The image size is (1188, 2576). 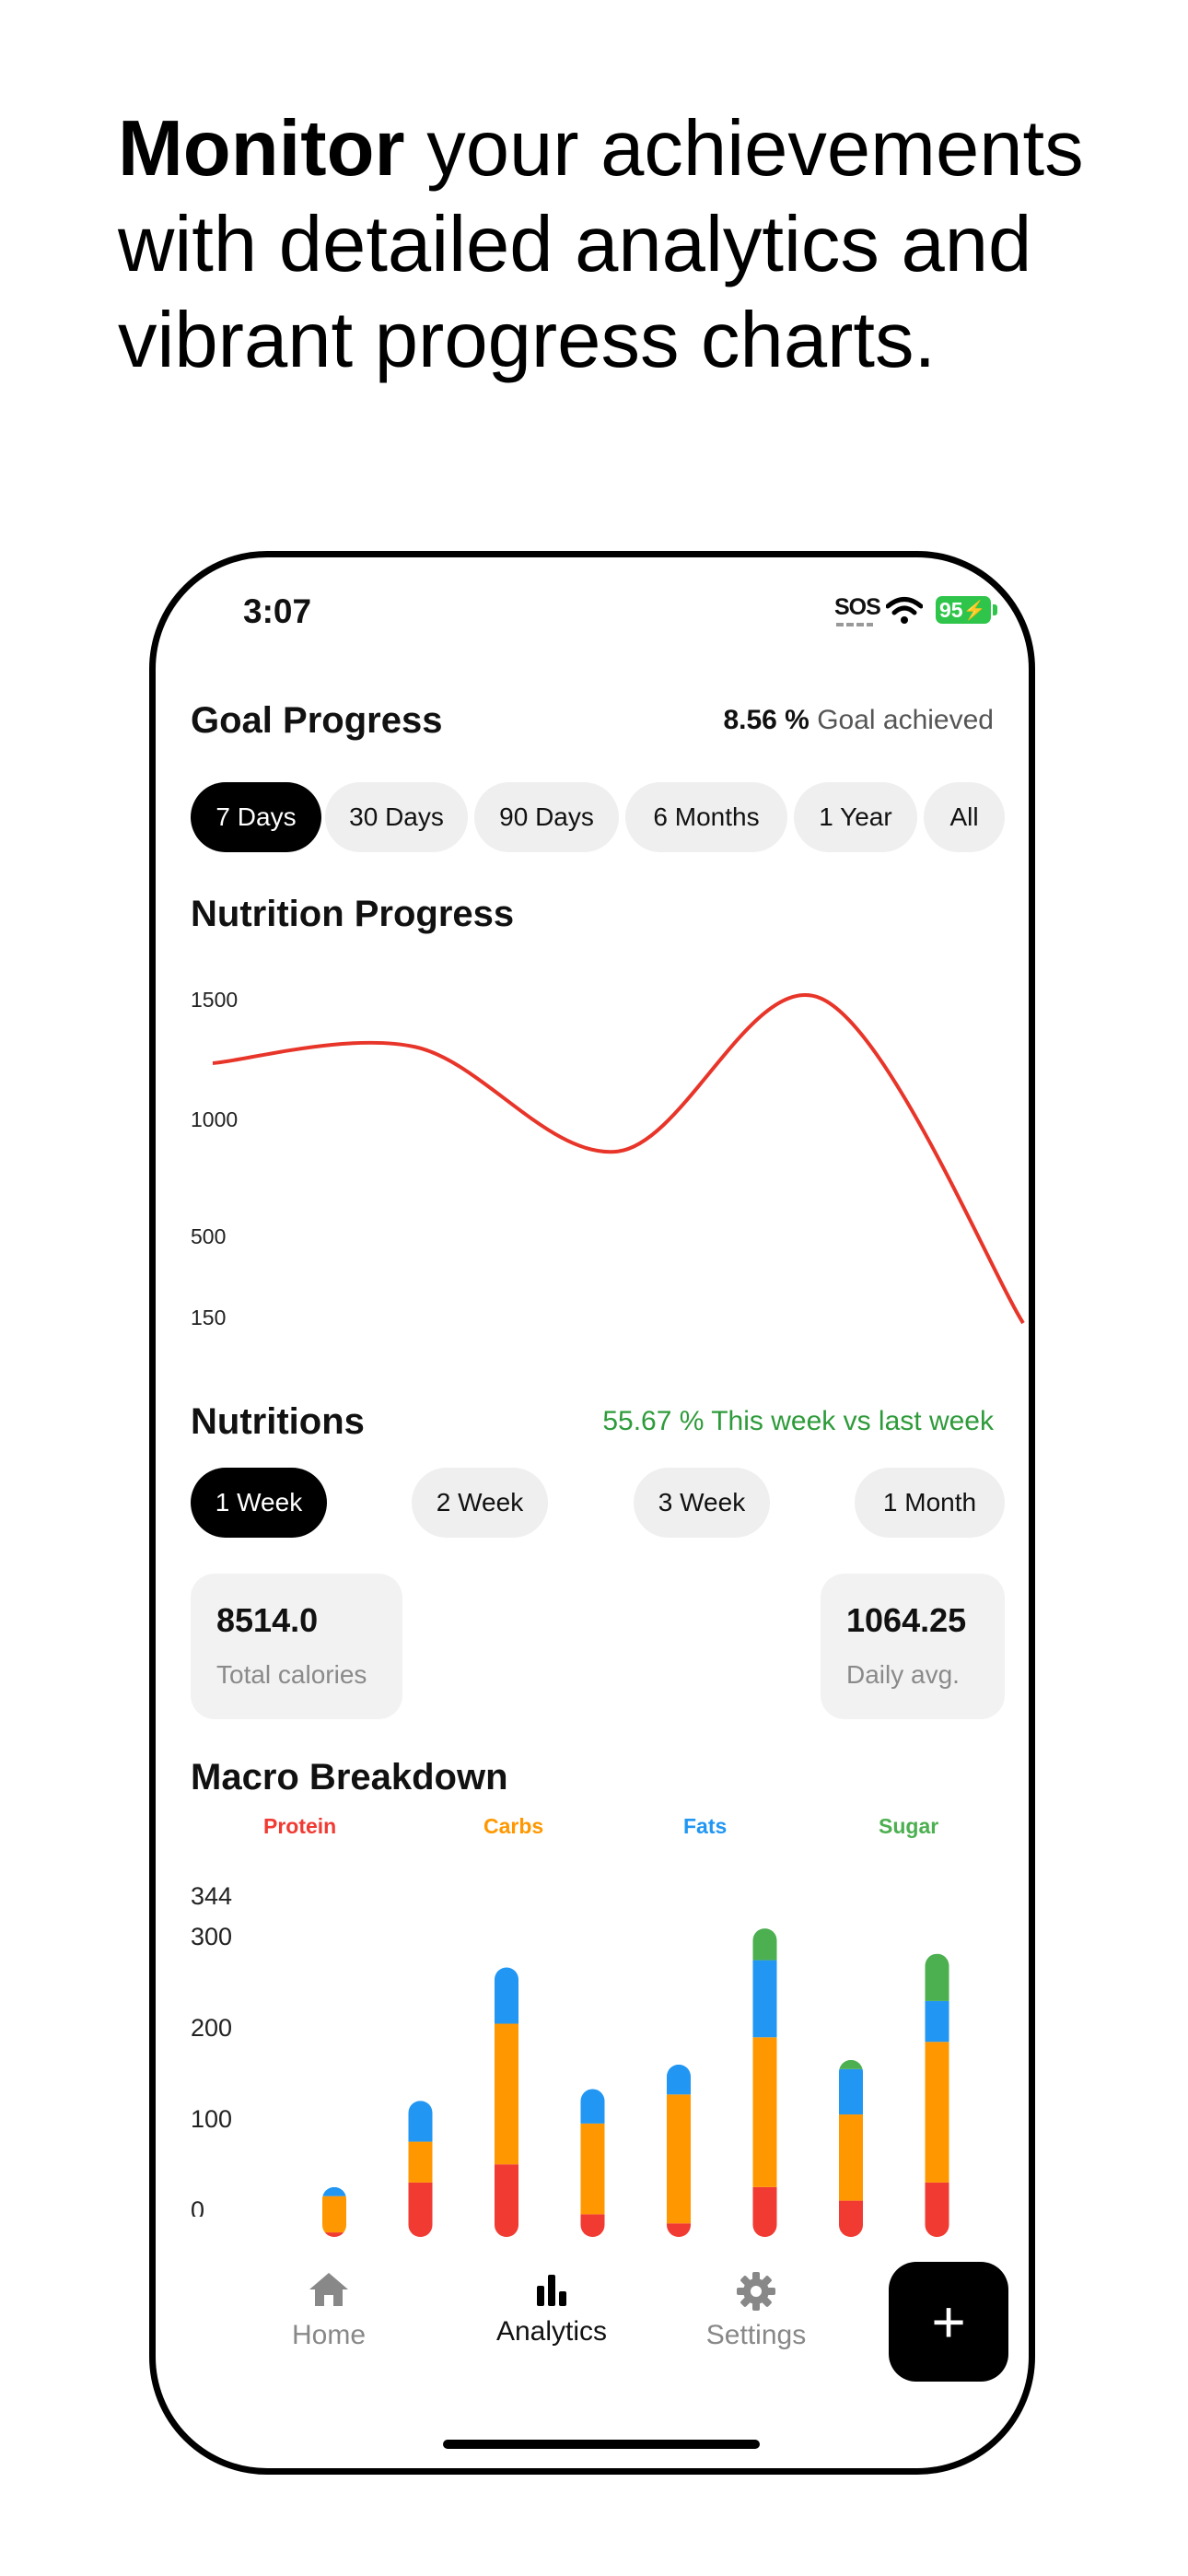 What do you see at coordinates (756, 2291) in the screenshot?
I see `gear-icon` at bounding box center [756, 2291].